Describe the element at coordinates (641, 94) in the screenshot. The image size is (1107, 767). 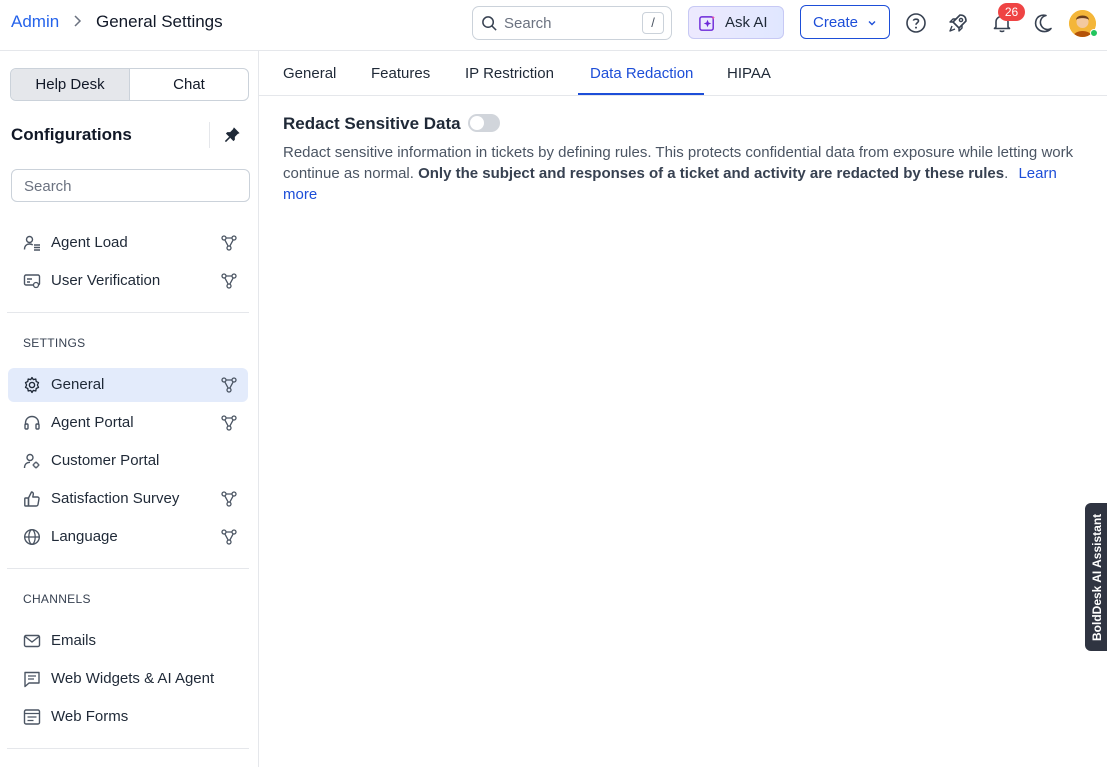
I see `active-tab-indicator` at that location.